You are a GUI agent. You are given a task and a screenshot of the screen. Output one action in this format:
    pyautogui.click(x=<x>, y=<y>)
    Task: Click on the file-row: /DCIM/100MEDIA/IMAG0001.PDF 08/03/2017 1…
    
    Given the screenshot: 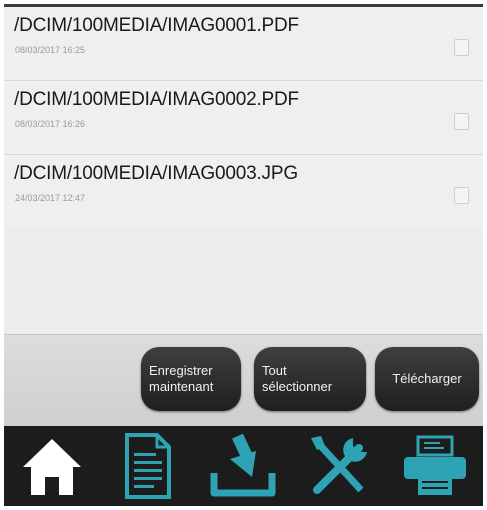 What is the action you would take?
    pyautogui.click(x=243, y=44)
    